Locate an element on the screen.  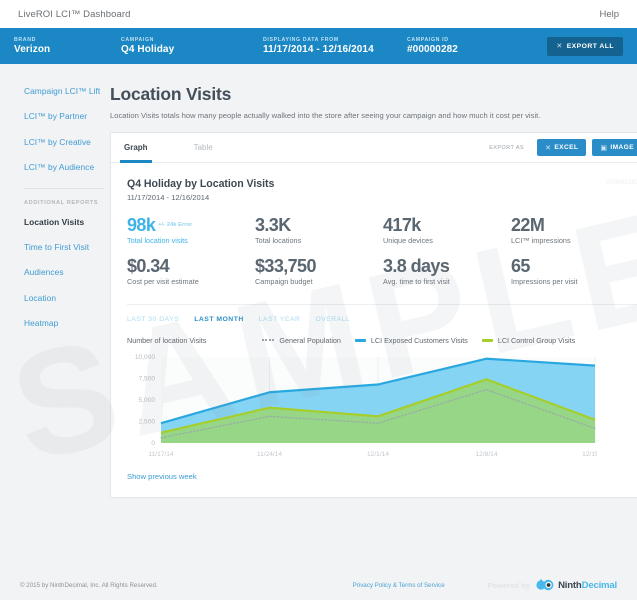
chart-y-tick: 5,000 is located at coordinates (146, 400).